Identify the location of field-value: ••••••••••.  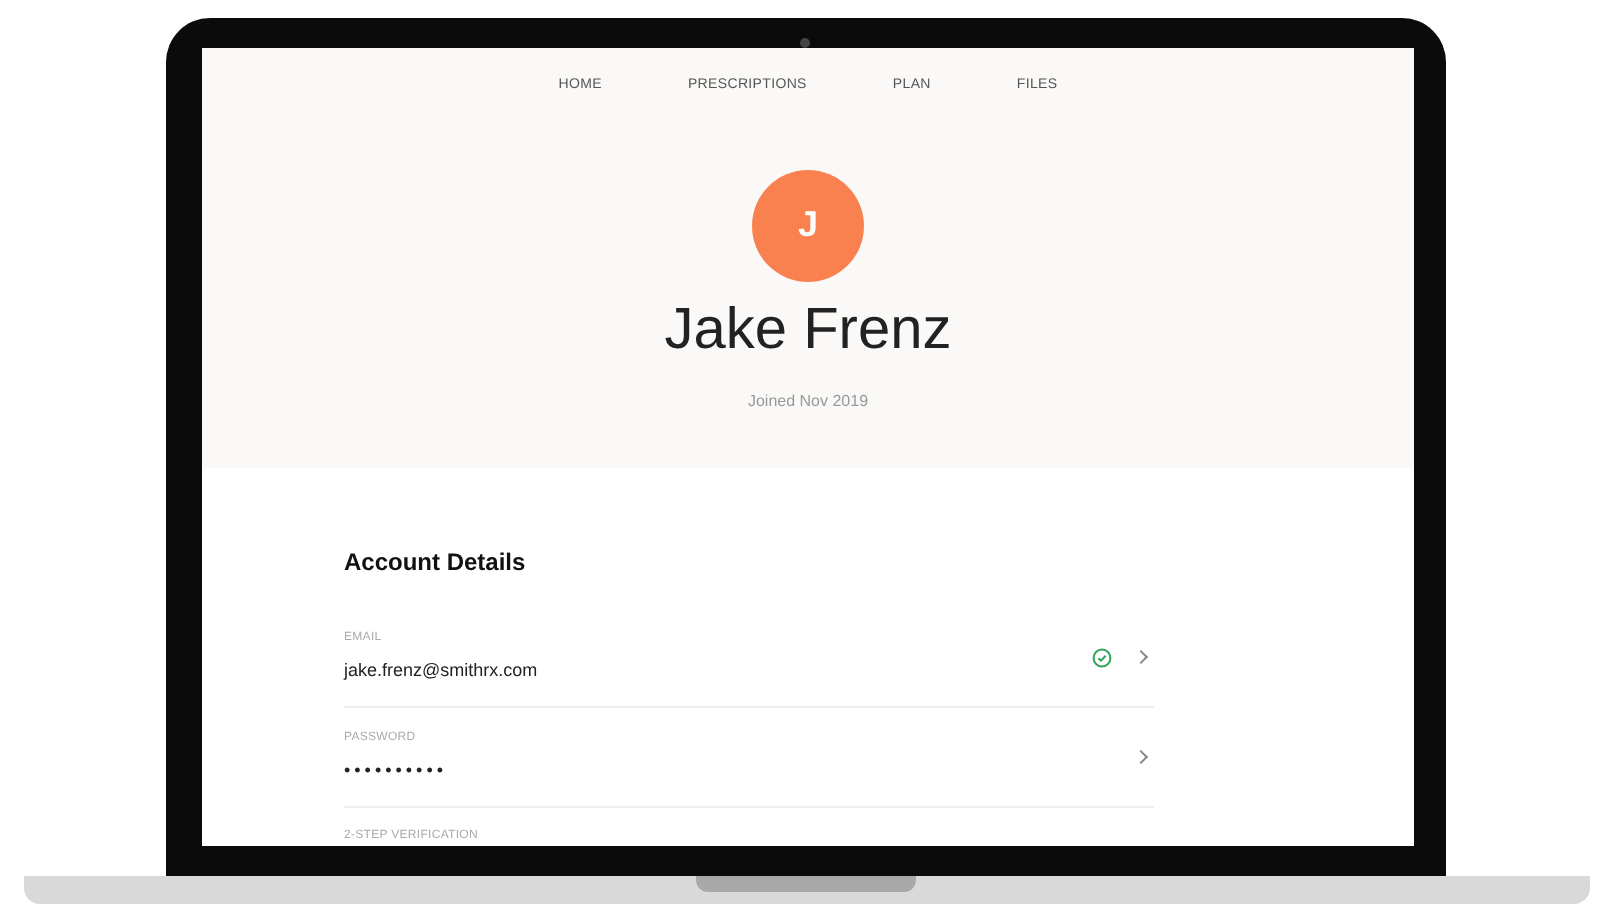
(397, 770).